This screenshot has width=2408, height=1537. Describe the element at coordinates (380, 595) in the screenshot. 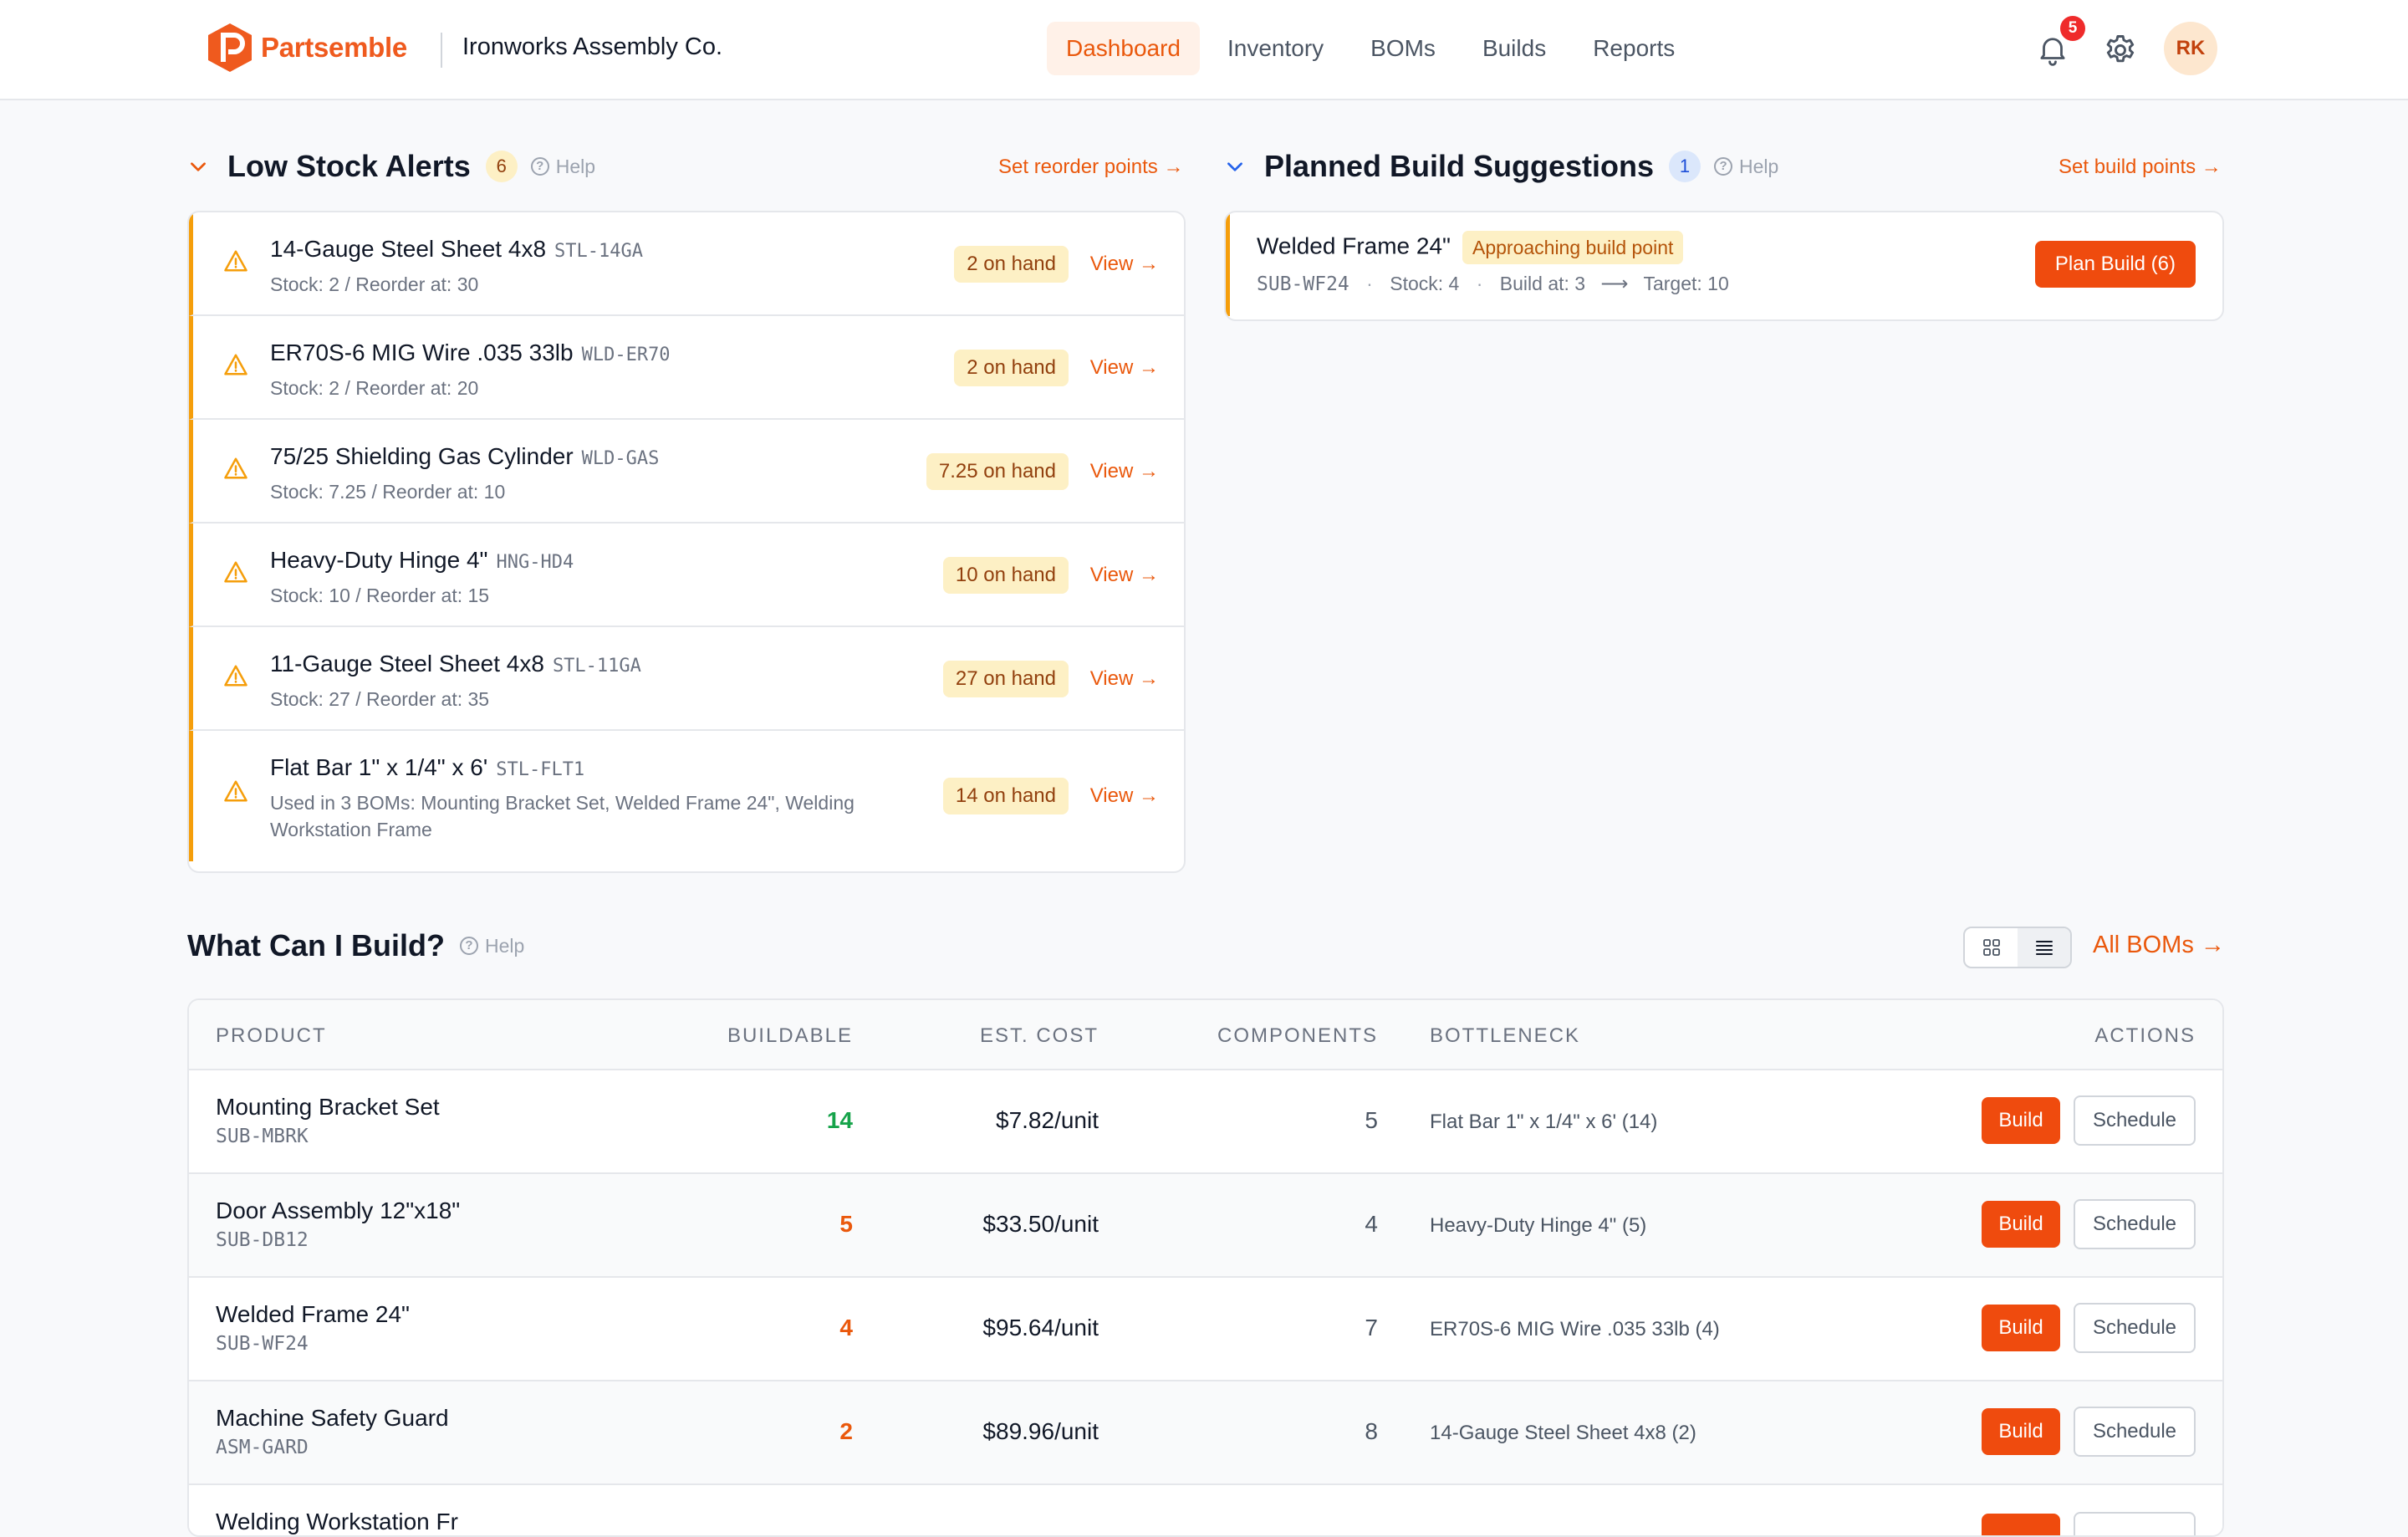

I see `alert-item-stock: Stock: 10 / Reorder at: 15` at that location.